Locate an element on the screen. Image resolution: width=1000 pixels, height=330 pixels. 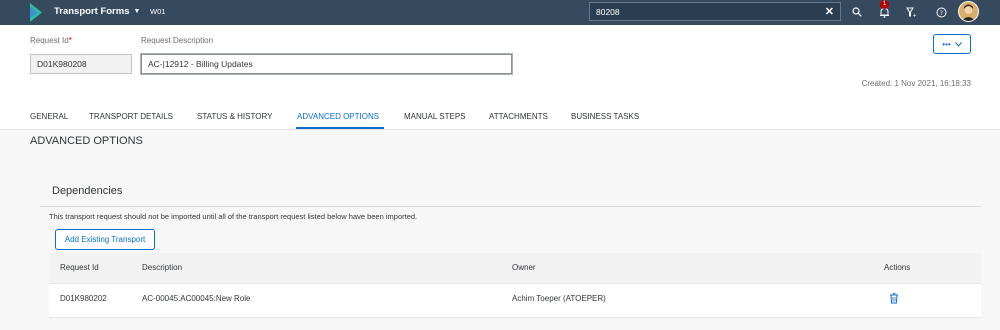
search-value: 80208 is located at coordinates (608, 12).